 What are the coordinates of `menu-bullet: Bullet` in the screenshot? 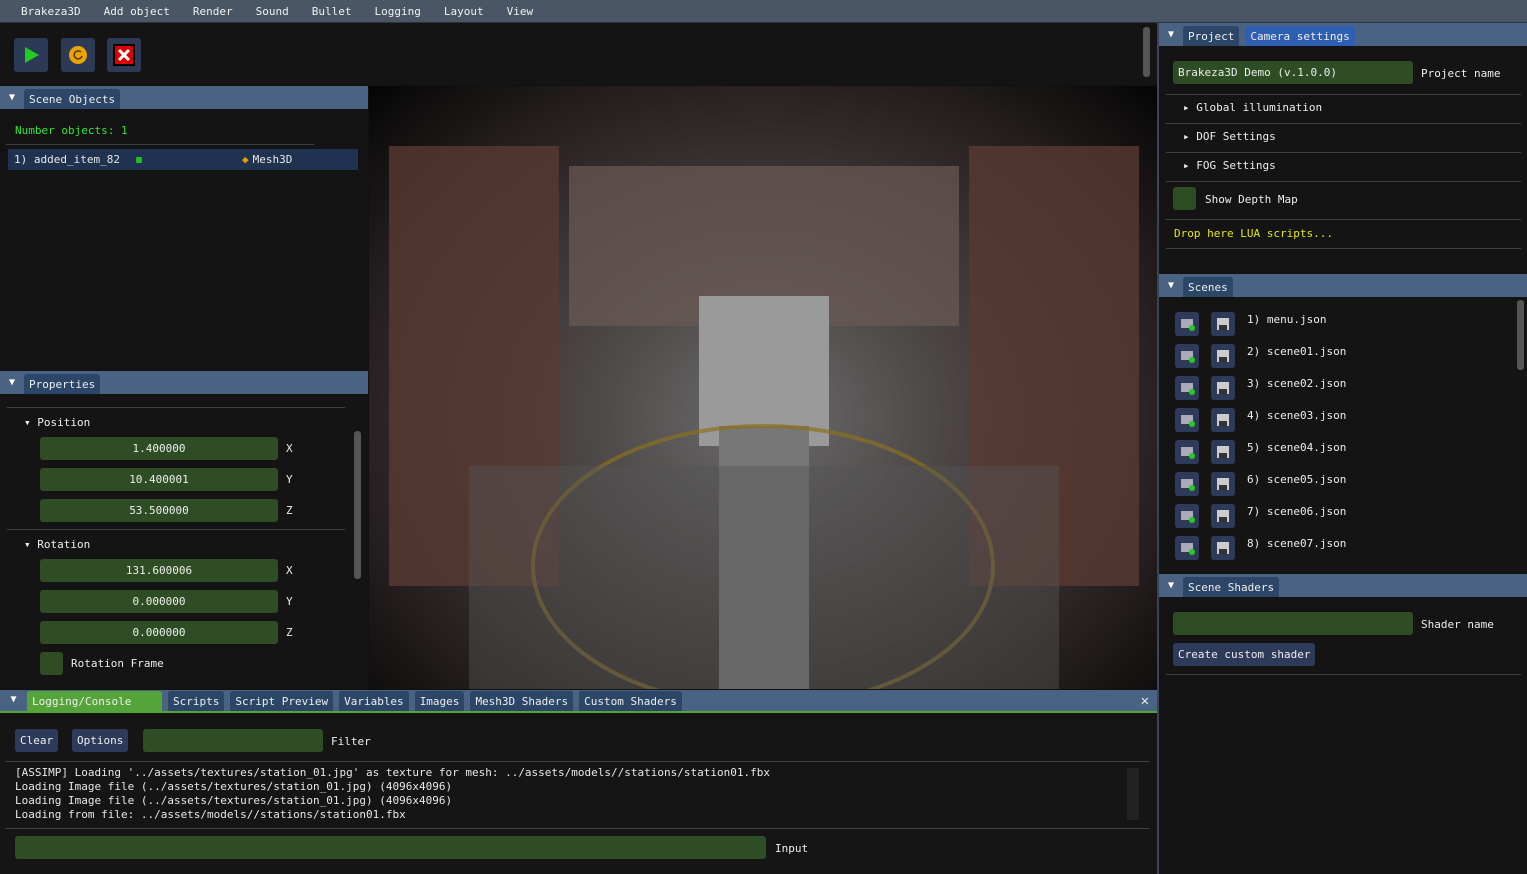 It's located at (332, 11).